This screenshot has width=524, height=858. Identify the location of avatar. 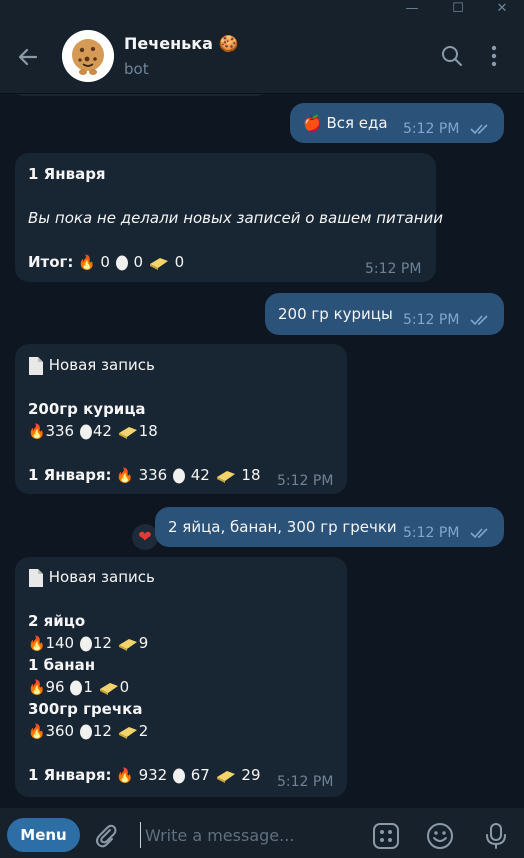
(88, 56).